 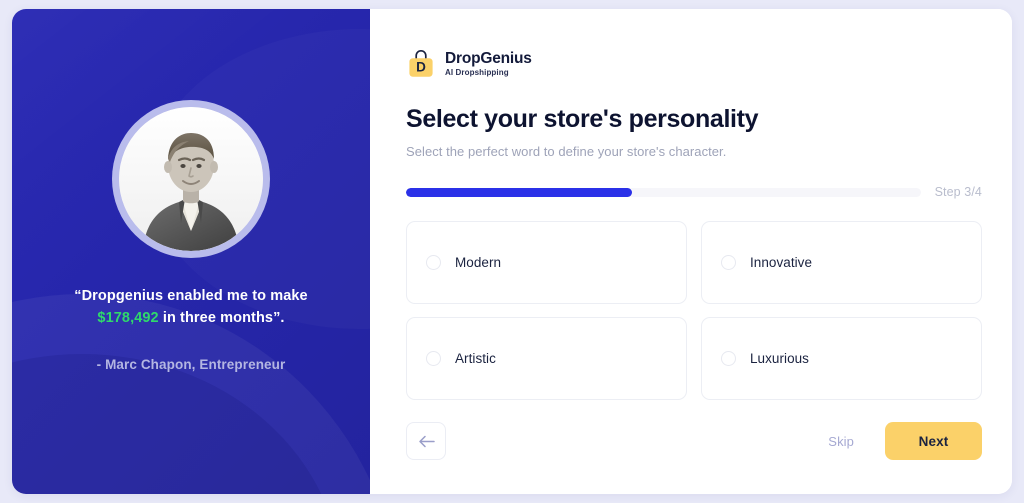 I want to click on svg-text: D, so click(x=421, y=66).